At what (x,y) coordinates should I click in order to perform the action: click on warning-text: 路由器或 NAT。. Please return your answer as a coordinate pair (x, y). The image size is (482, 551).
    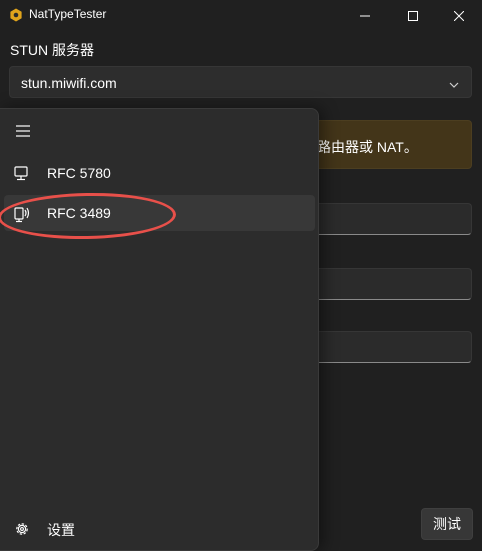
    Looking at the image, I should click on (367, 147).